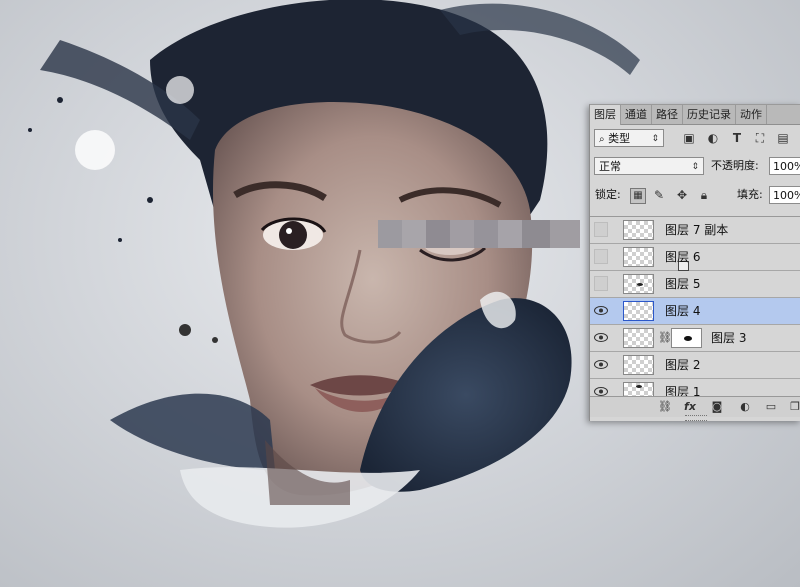 The image size is (800, 587). I want to click on panel-footer: ⛓ fx ◙ ◐ ▭ ❐, so click(695, 406).